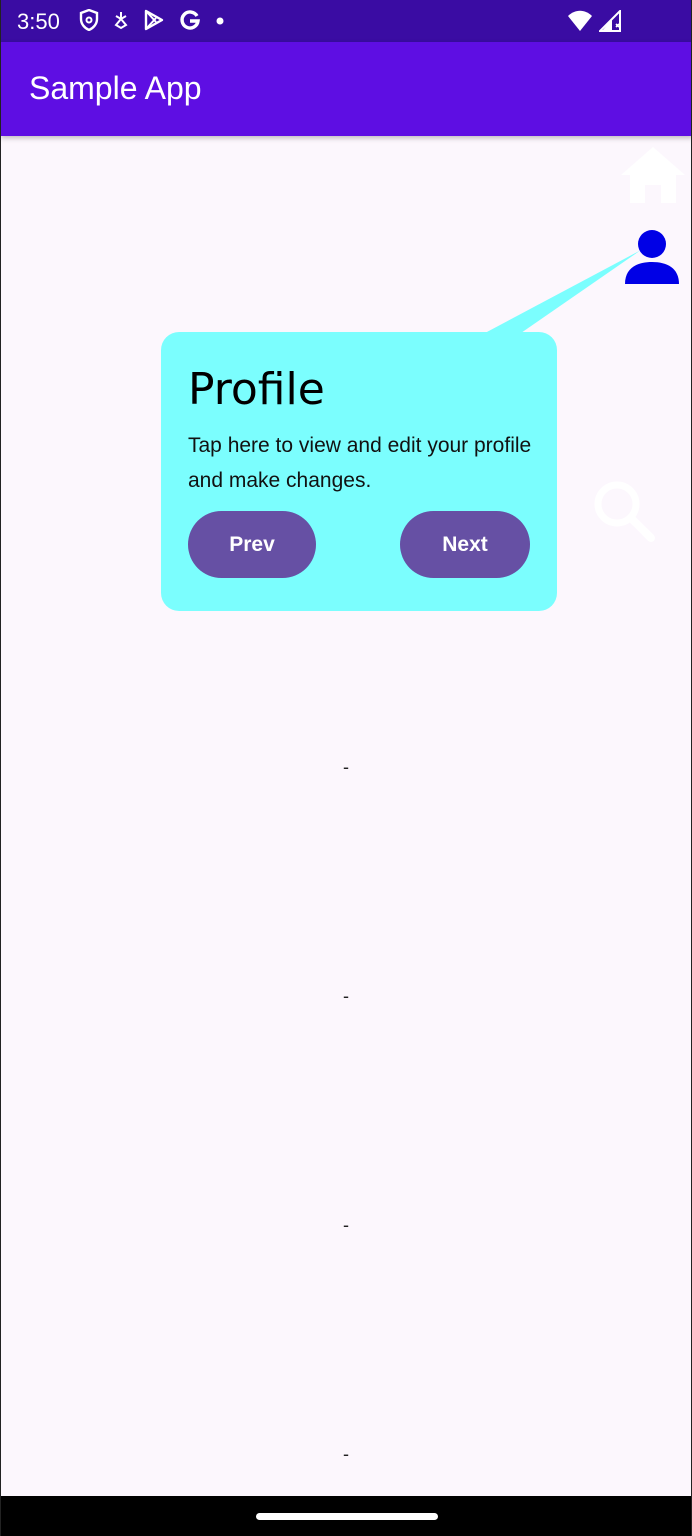 This screenshot has width=692, height=1536. I want to click on person-icon, so click(652, 259).